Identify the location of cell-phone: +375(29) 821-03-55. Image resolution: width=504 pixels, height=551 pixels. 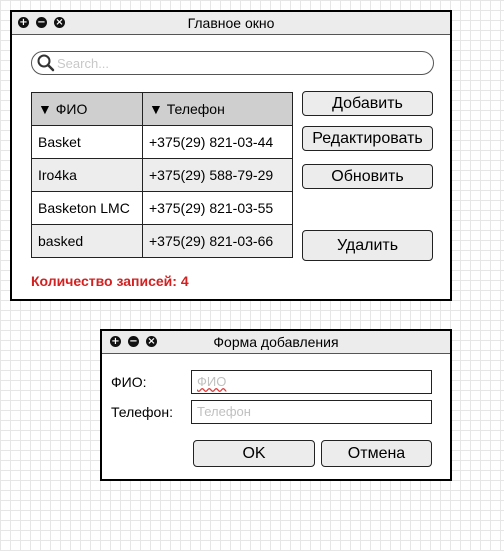
(217, 208).